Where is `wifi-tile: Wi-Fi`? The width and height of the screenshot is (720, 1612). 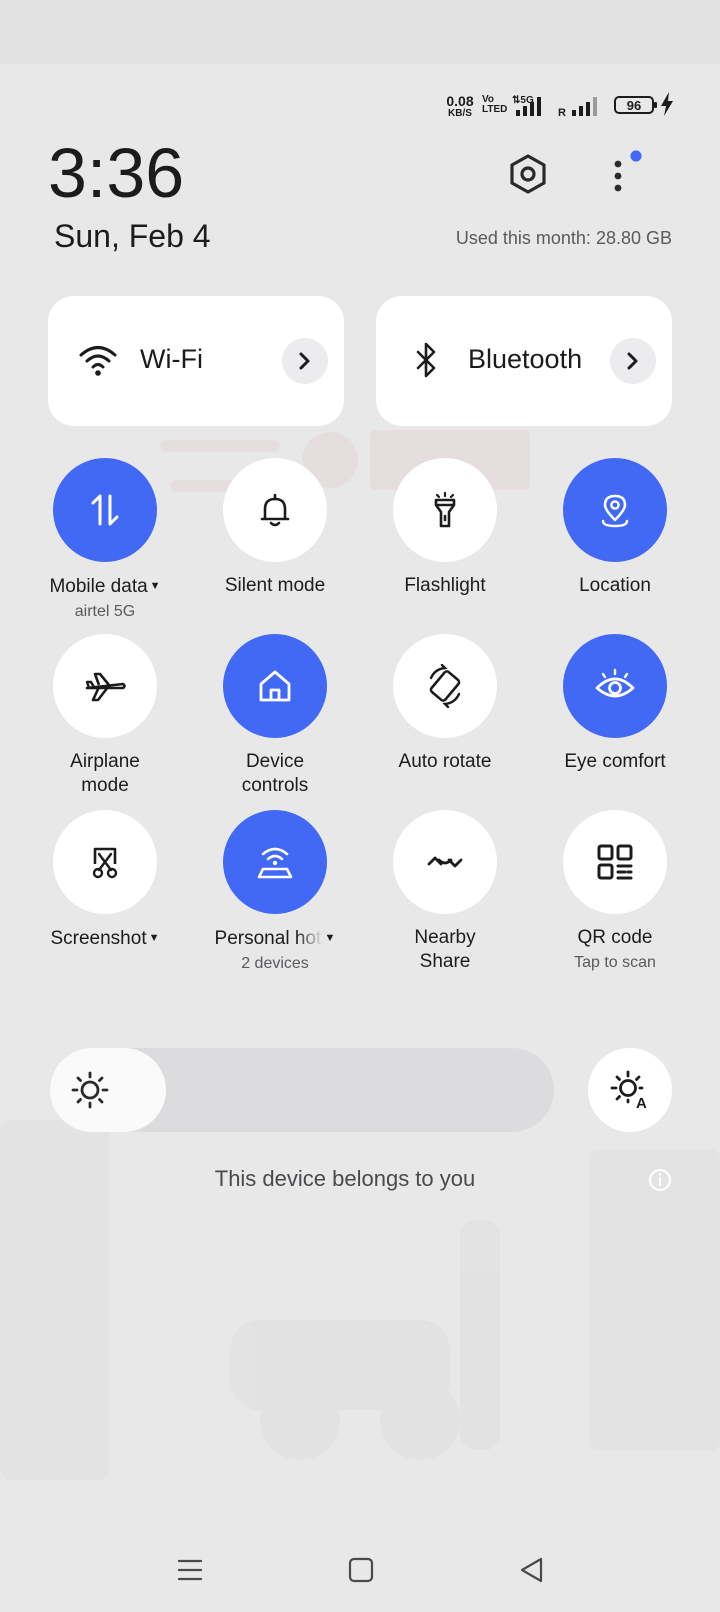
wifi-tile: Wi-Fi is located at coordinates (196, 361).